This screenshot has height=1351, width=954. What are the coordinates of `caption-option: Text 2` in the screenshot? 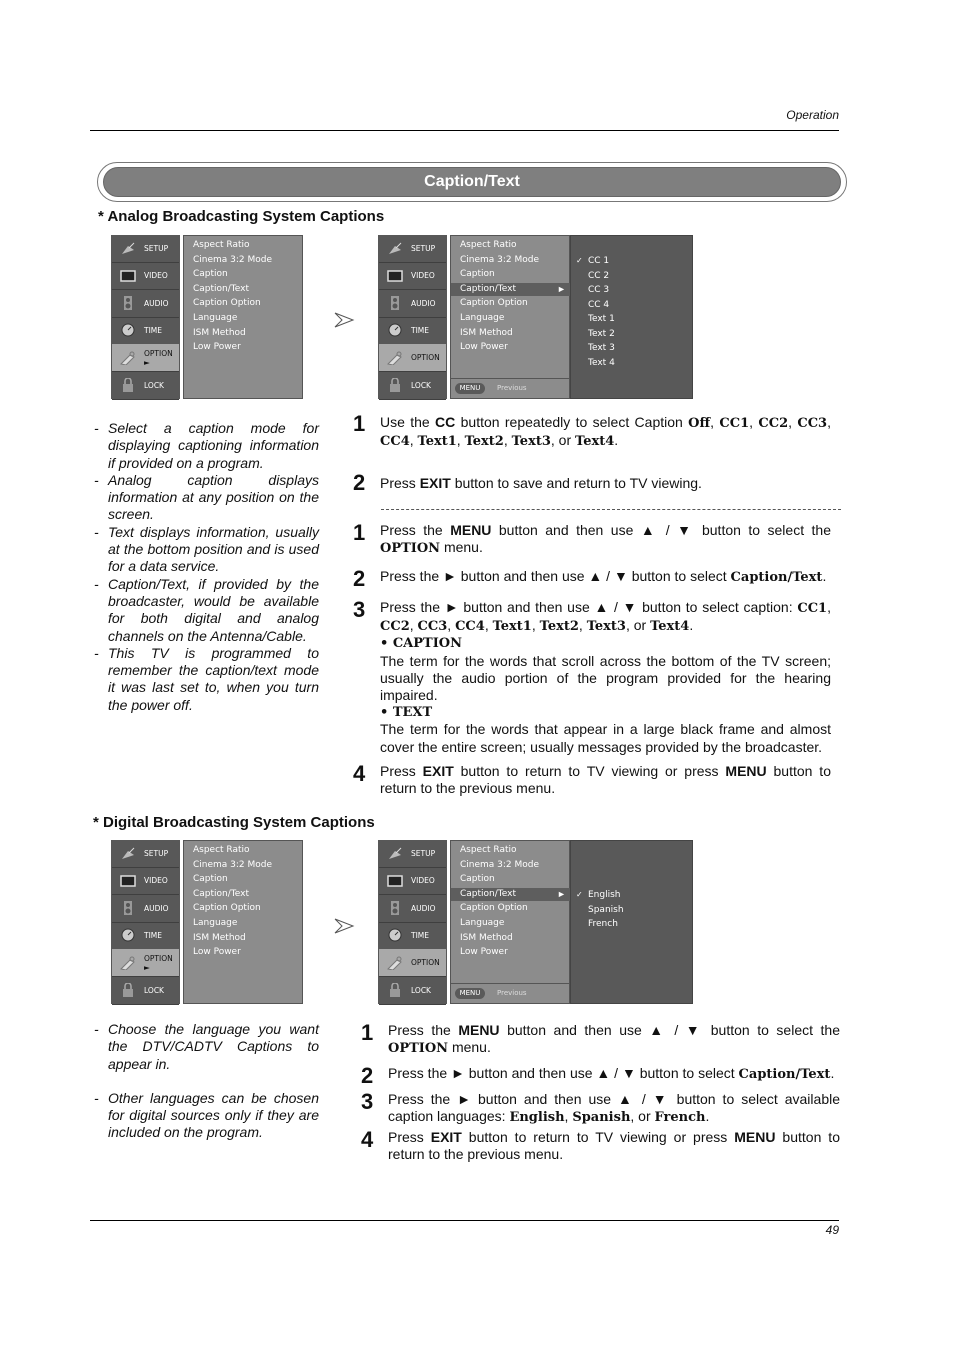 It's located at (601, 334).